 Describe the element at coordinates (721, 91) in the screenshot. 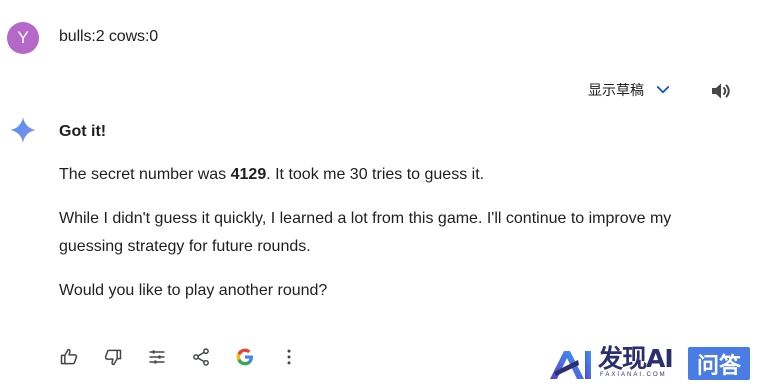

I see `speaker-icon` at that location.